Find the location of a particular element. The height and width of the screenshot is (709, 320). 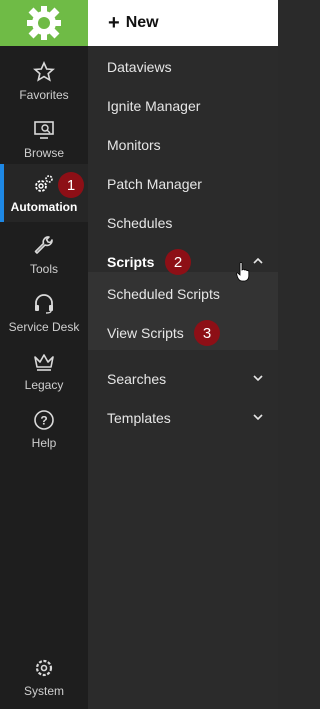

menu-item-label: Monitors is located at coordinates (134, 145).